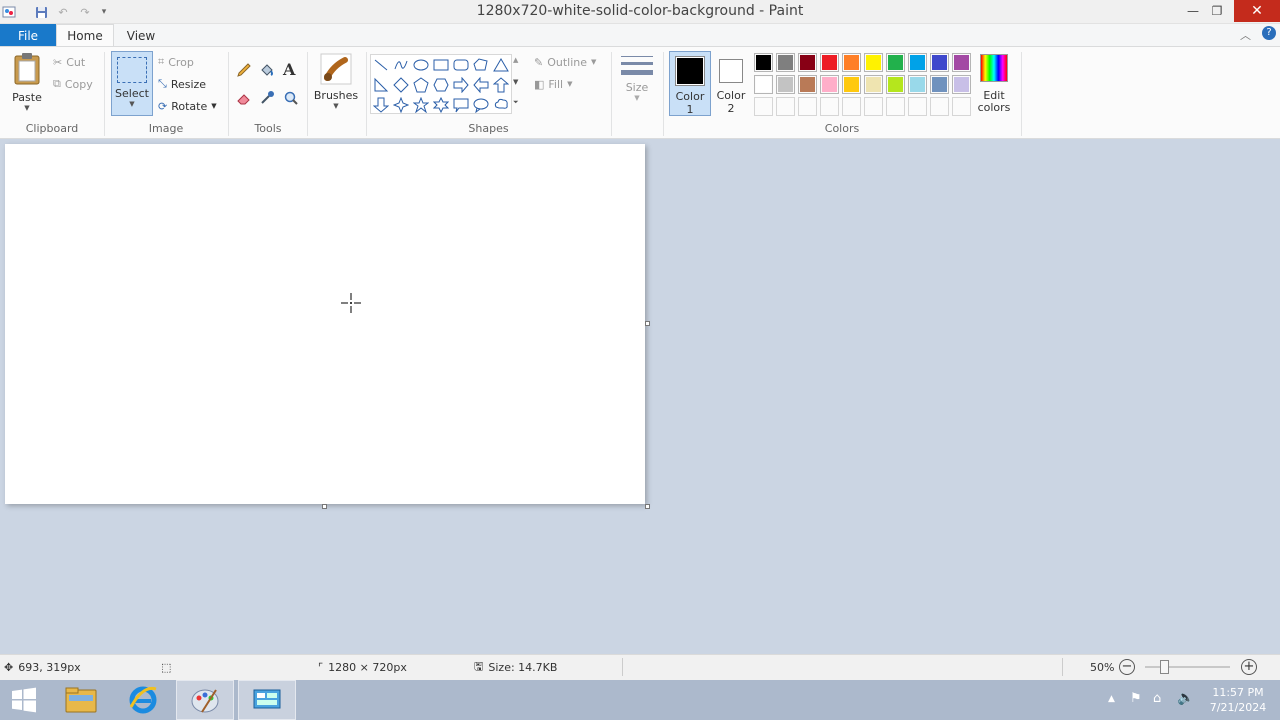 The width and height of the screenshot is (1280, 720). I want to click on internet-explorer-button, so click(143, 700).